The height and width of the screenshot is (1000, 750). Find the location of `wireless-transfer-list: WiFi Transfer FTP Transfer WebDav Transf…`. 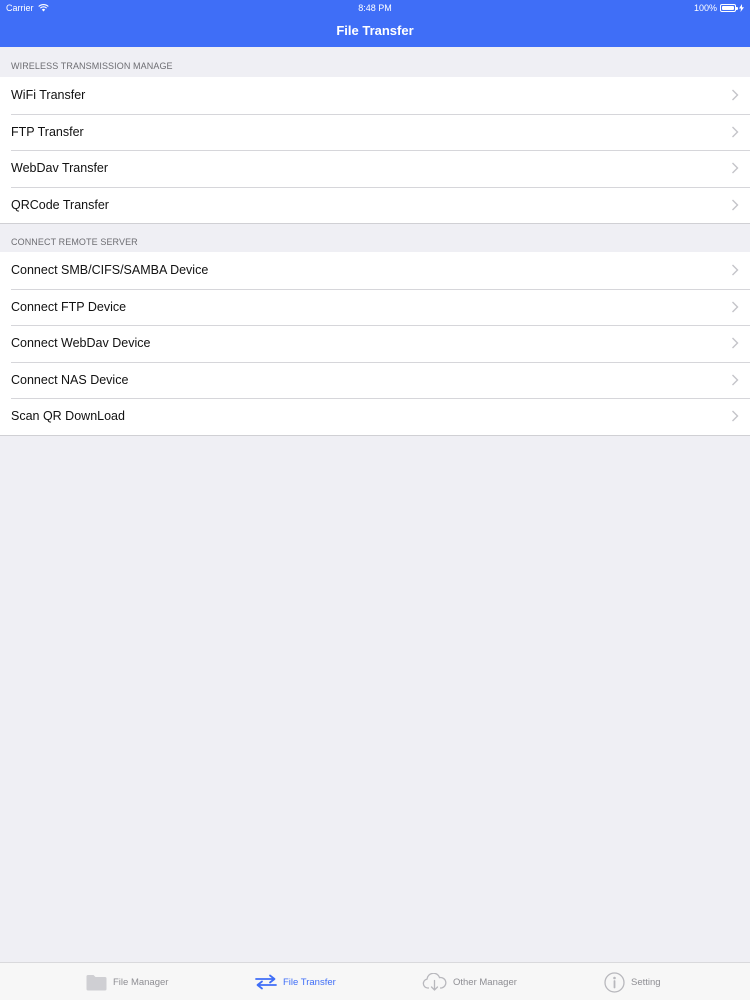

wireless-transfer-list: WiFi Transfer FTP Transfer WebDav Transf… is located at coordinates (375, 150).